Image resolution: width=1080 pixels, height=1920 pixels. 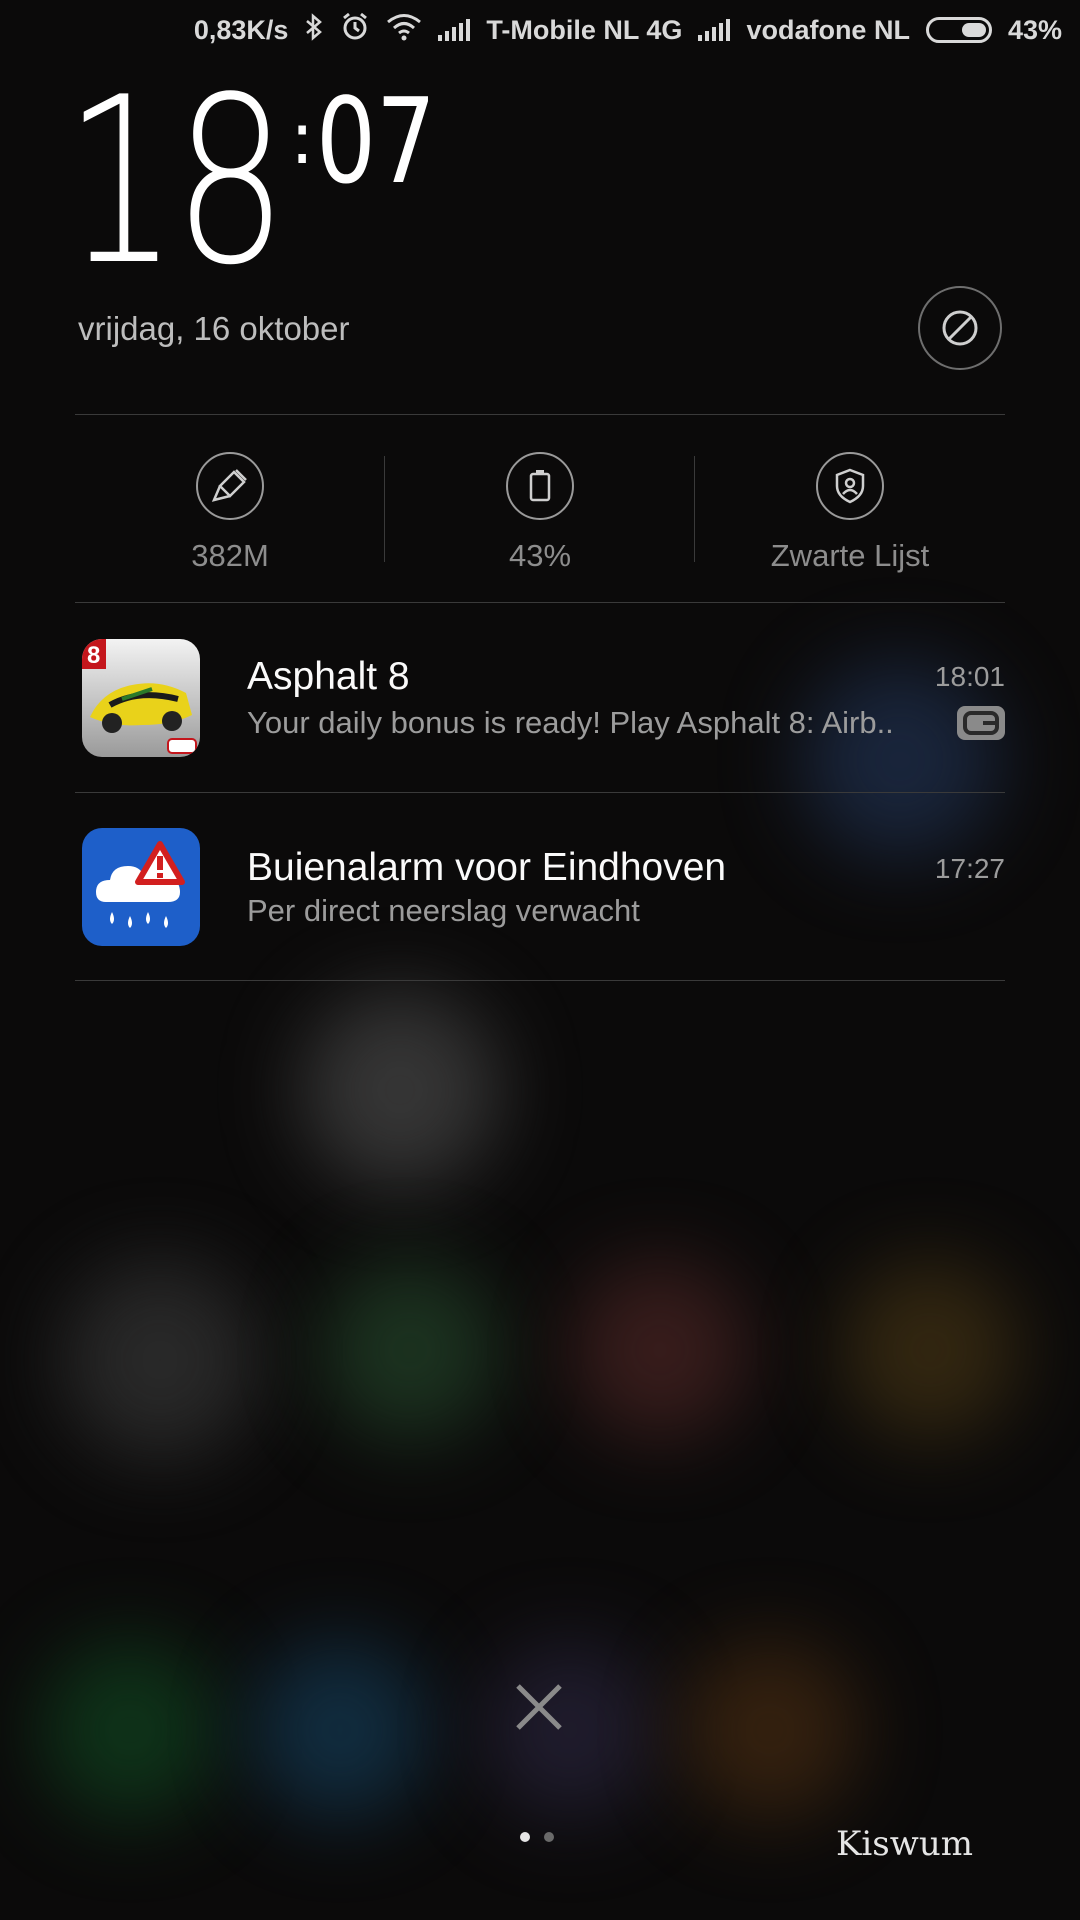 I want to click on notification-time: 18:01, so click(x=969, y=676).